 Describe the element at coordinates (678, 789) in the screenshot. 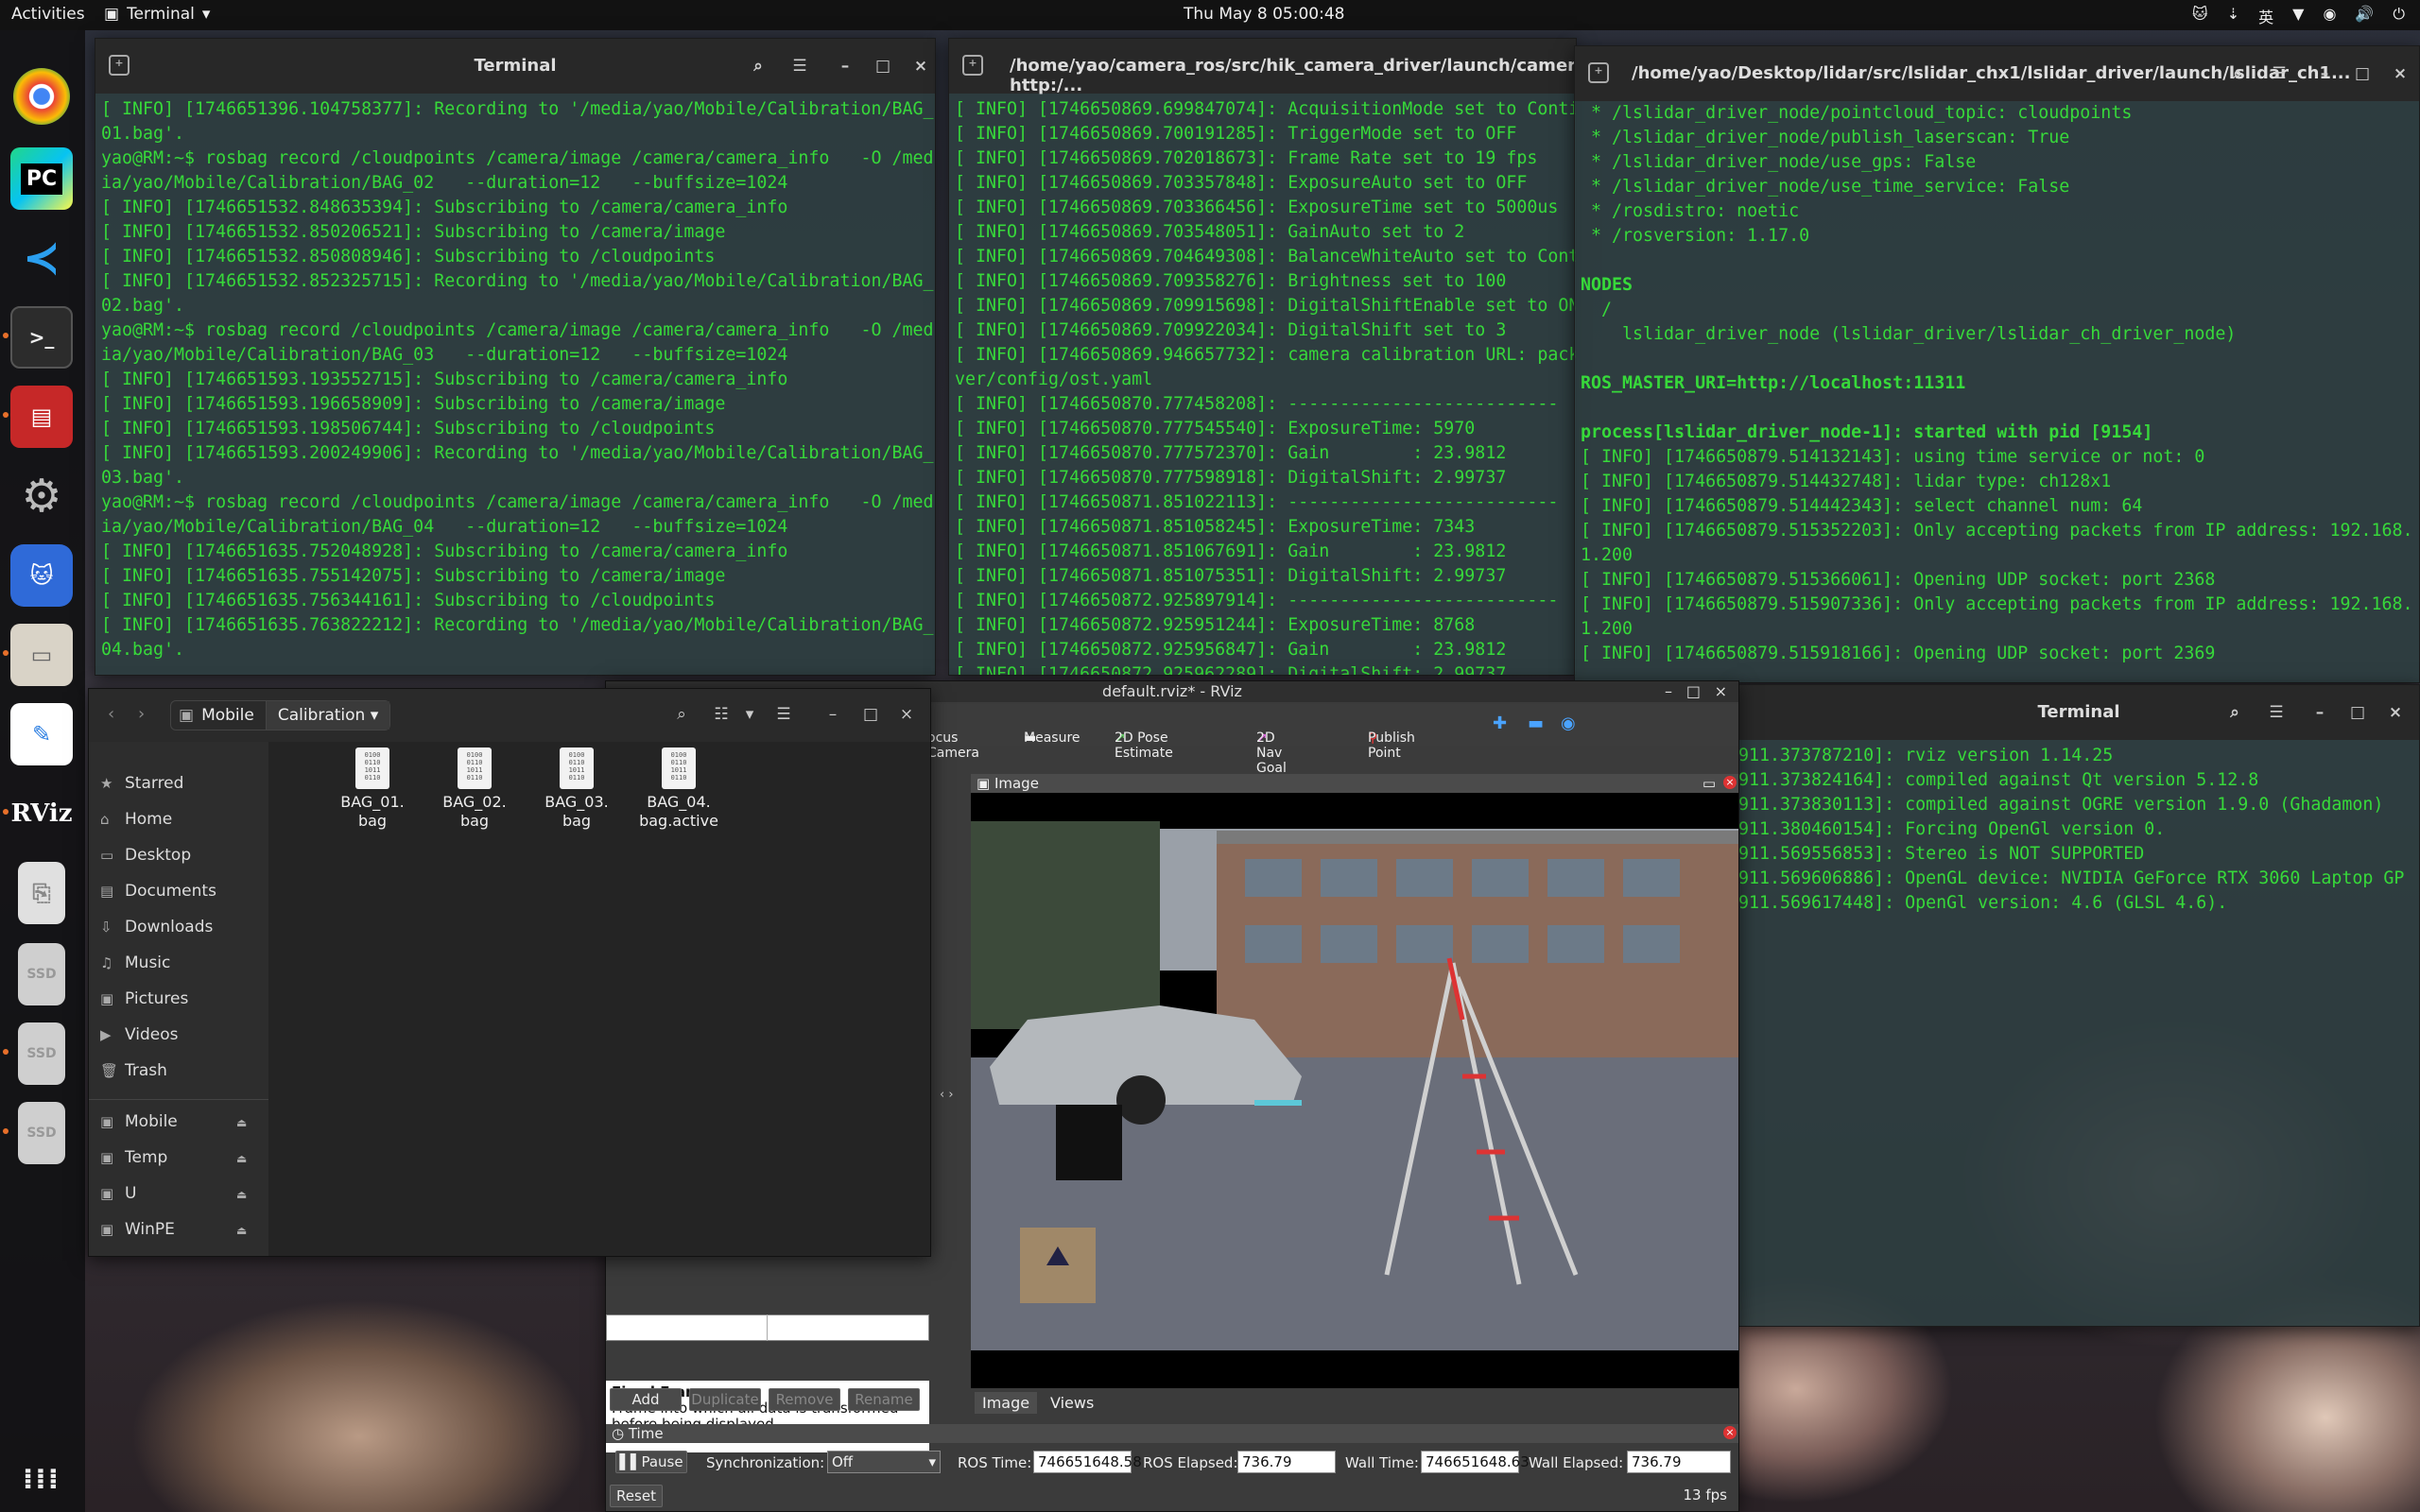

I see `file-item: 0100 0110 1011 0110 BAG_04. bag.active` at that location.